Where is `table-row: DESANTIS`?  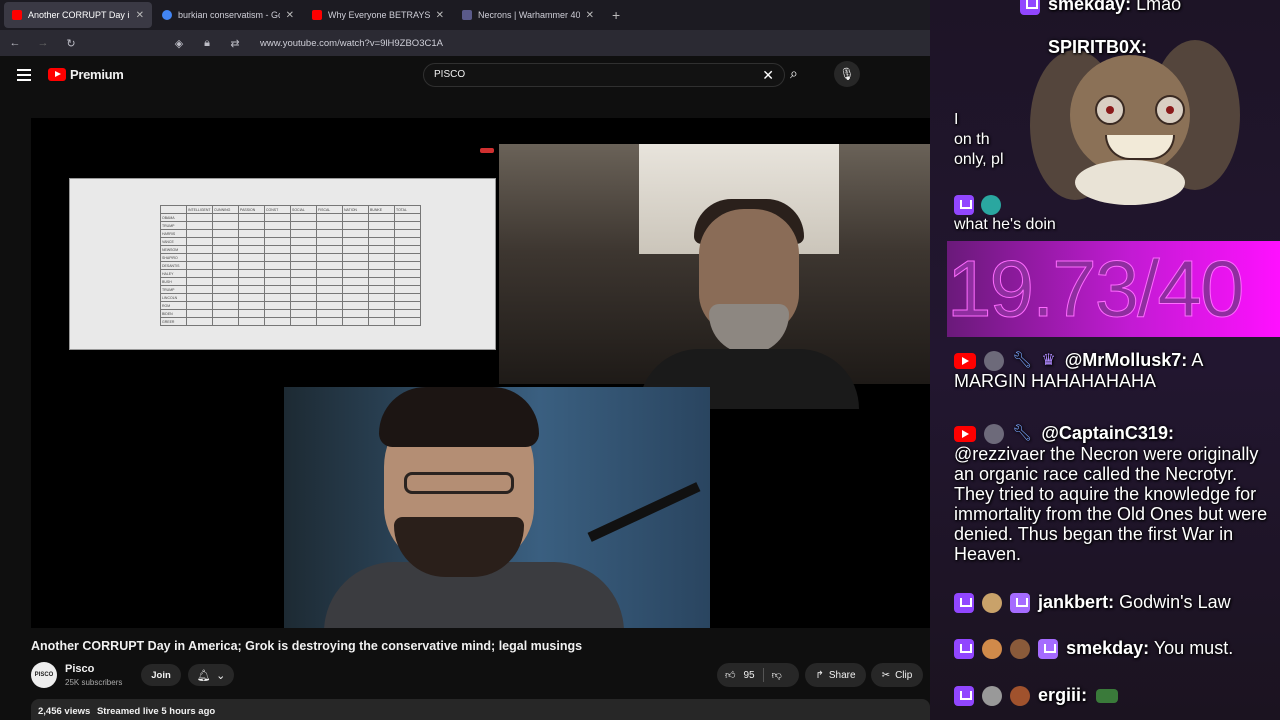
table-row: DESANTIS is located at coordinates (290, 265).